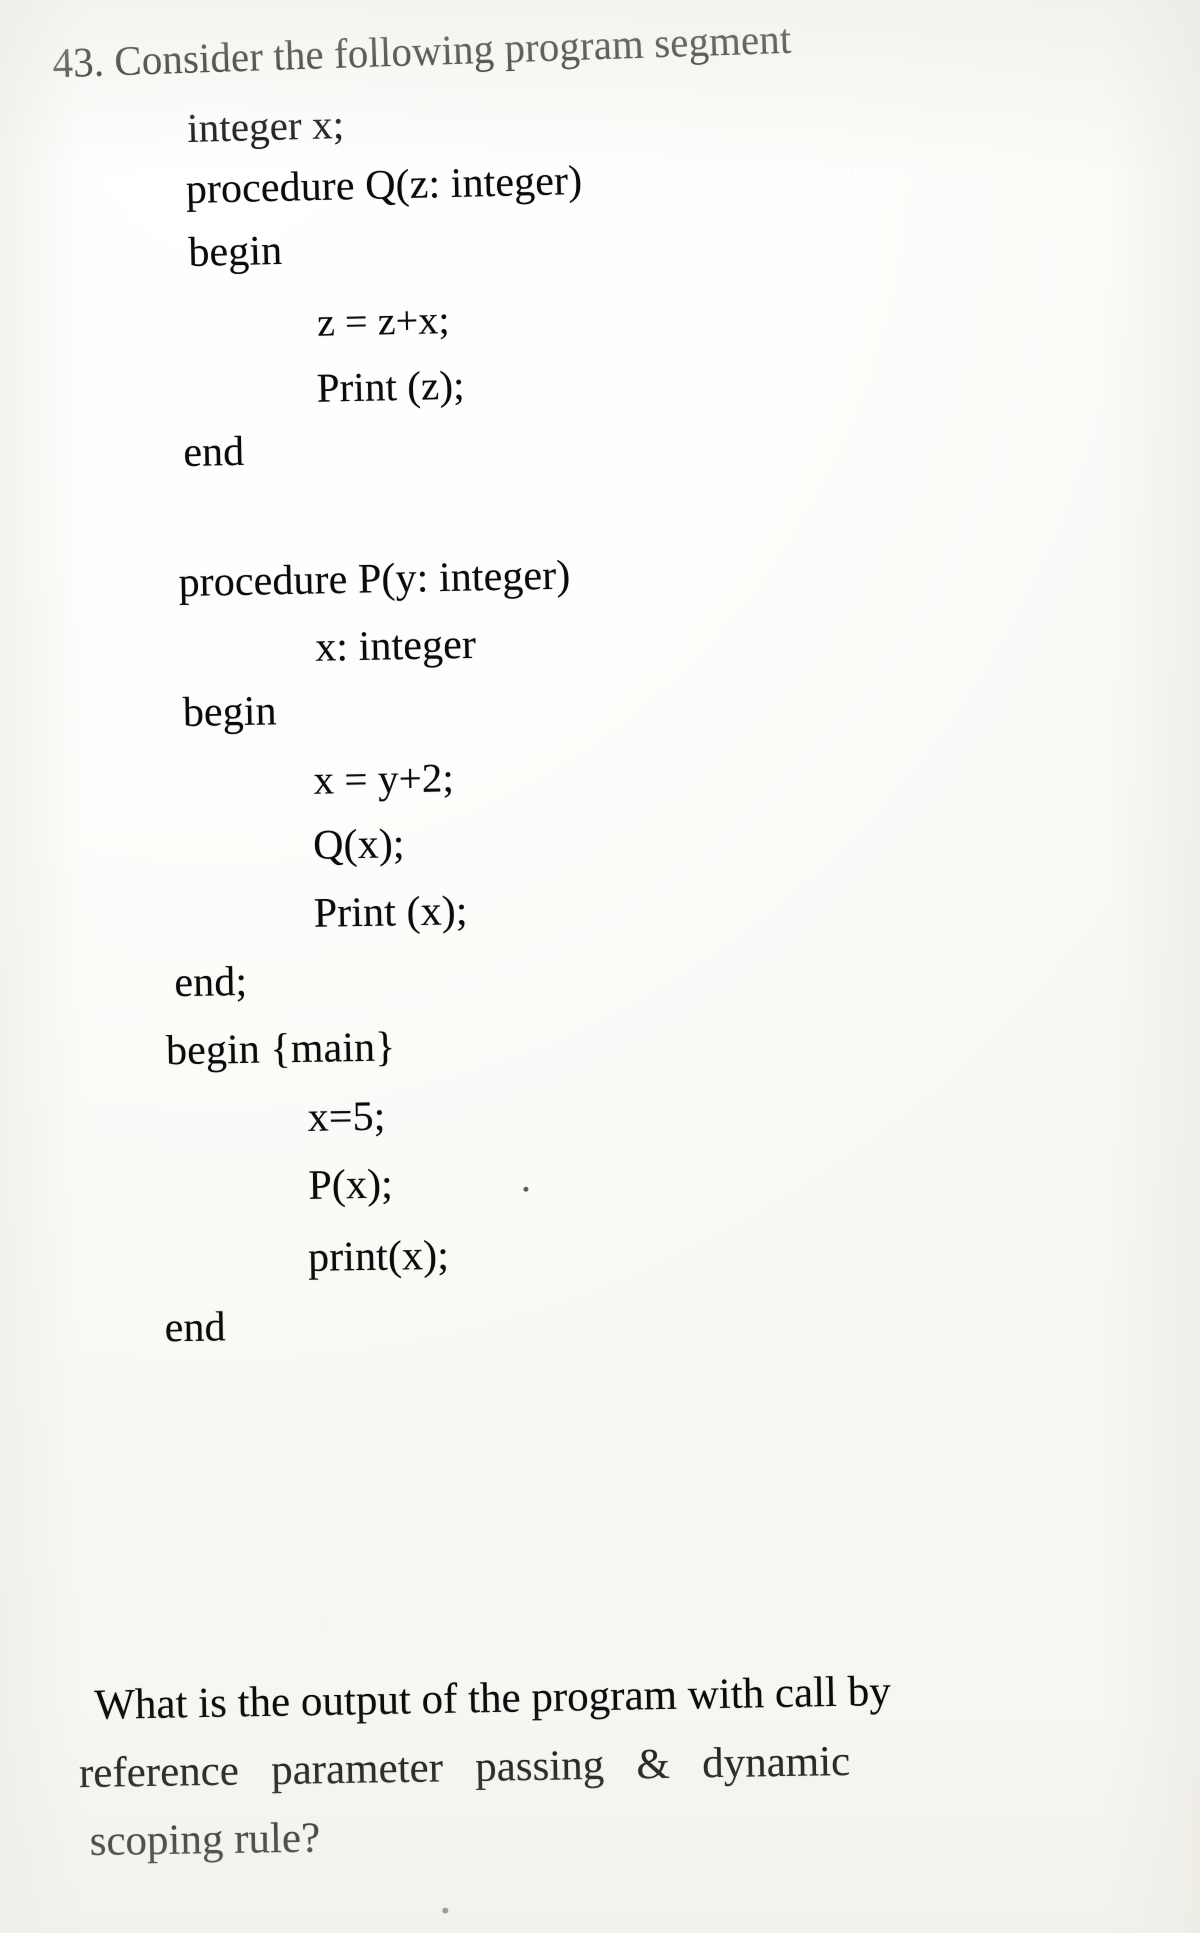  What do you see at coordinates (384, 185) in the screenshot?
I see `code-line-procedure-q: procedure Q(z: integer)` at bounding box center [384, 185].